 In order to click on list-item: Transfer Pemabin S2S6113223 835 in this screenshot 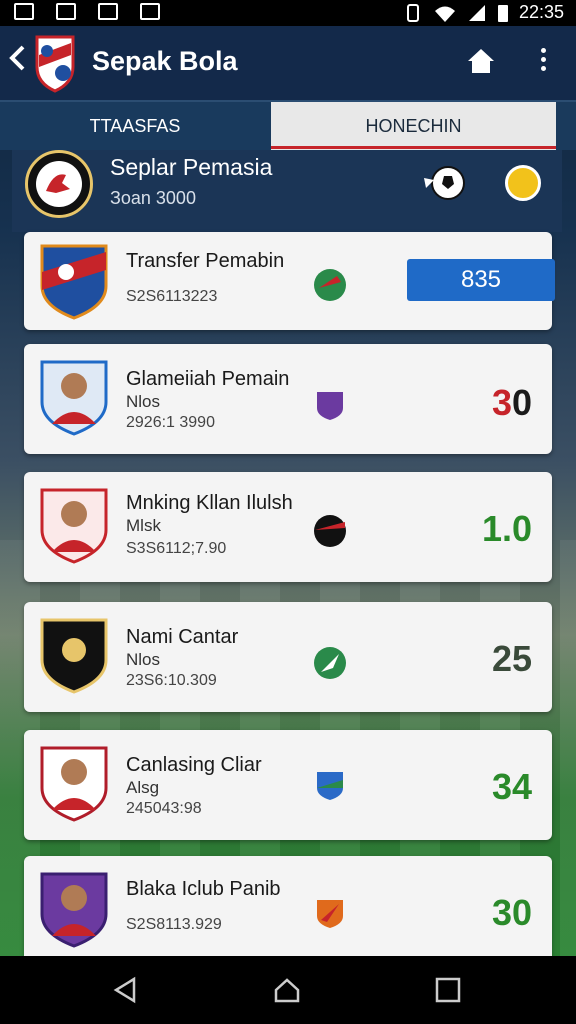, I will do `click(289, 281)`.